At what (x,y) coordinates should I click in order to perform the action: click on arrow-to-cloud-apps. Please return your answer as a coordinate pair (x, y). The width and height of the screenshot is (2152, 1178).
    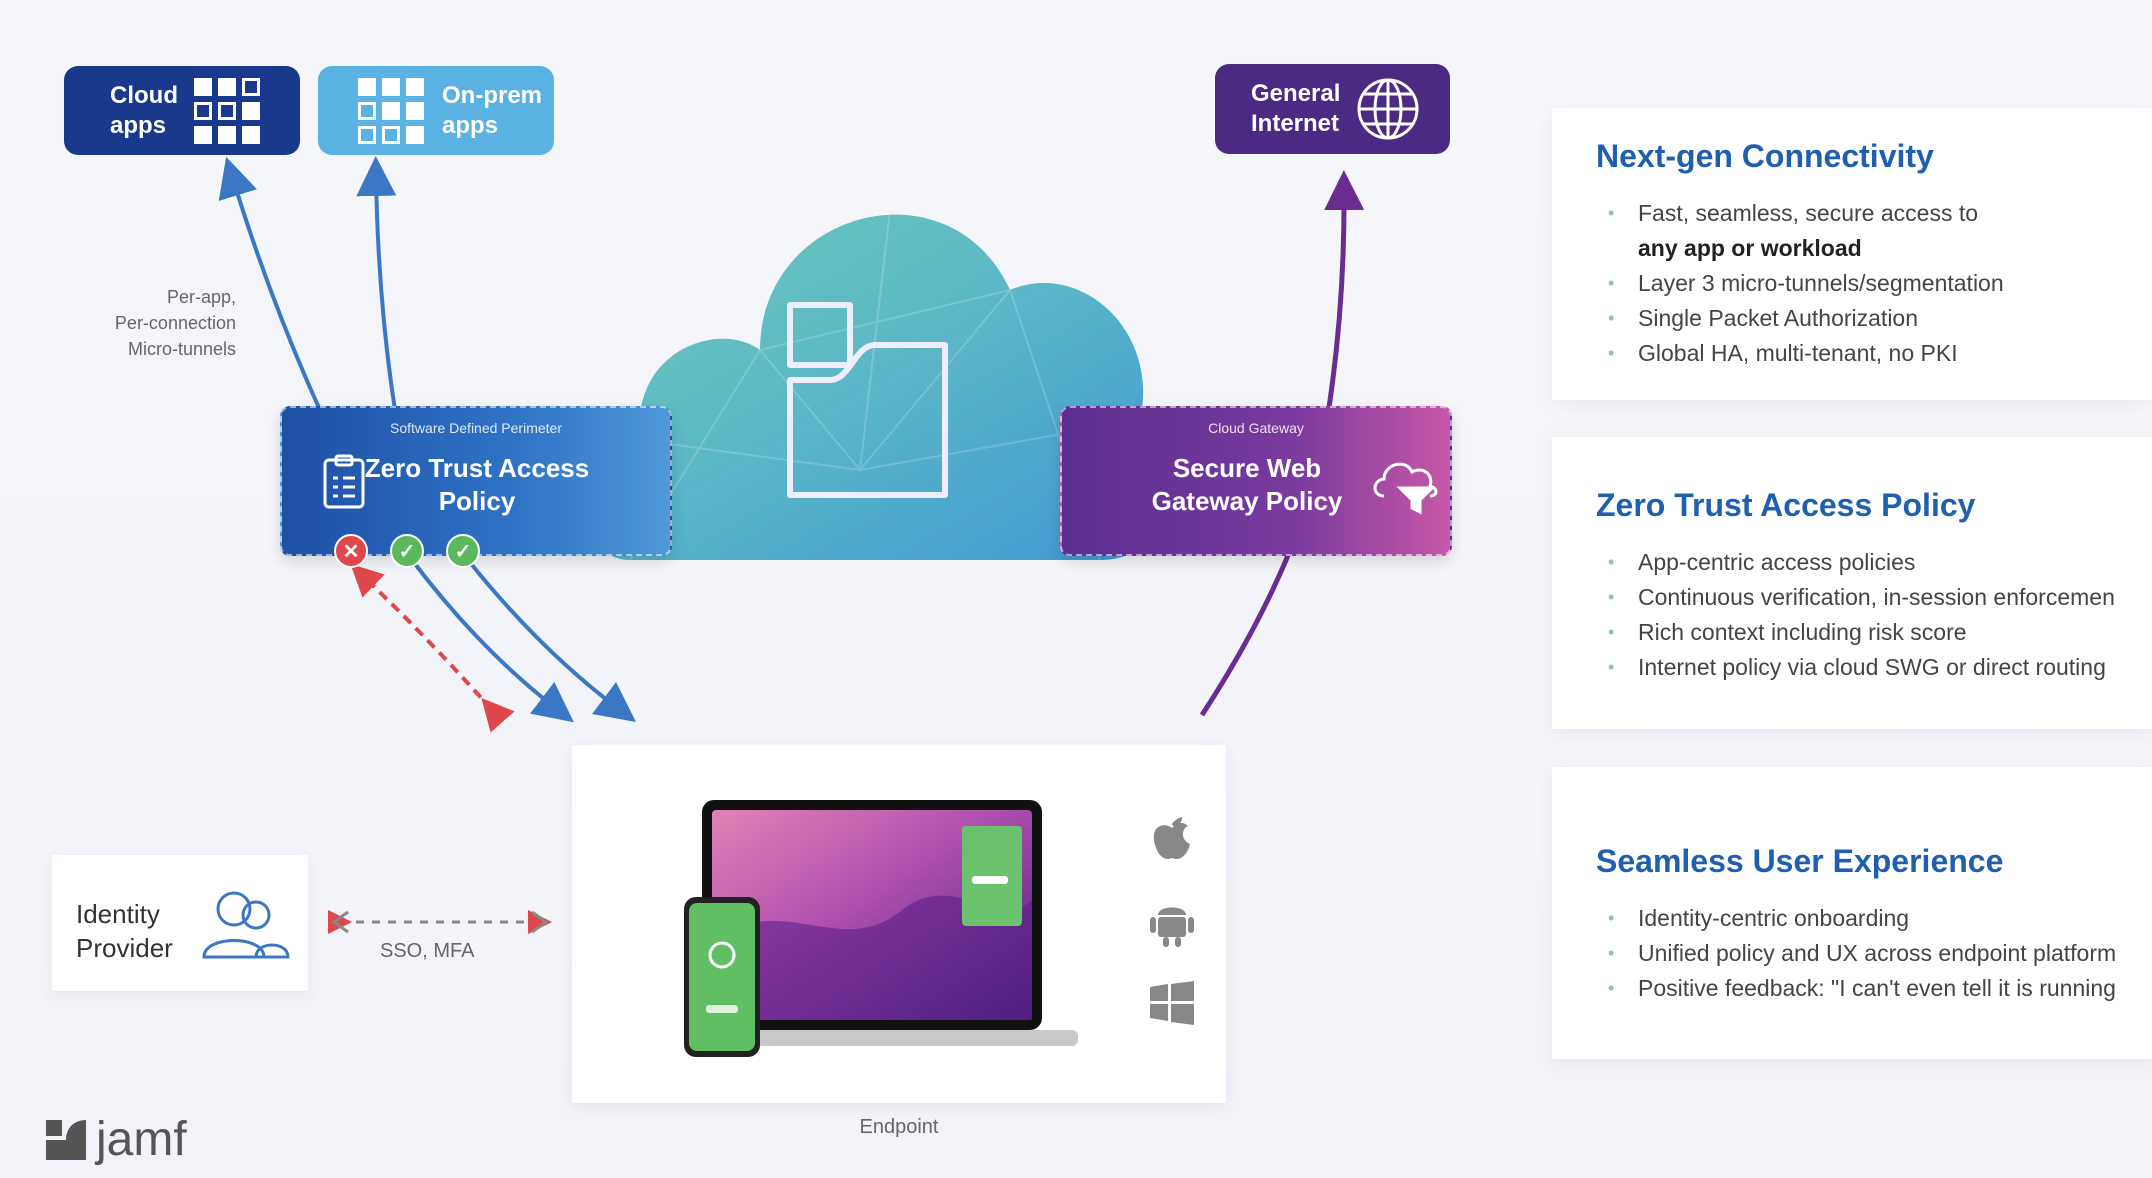
    Looking at the image, I should click on (270, 283).